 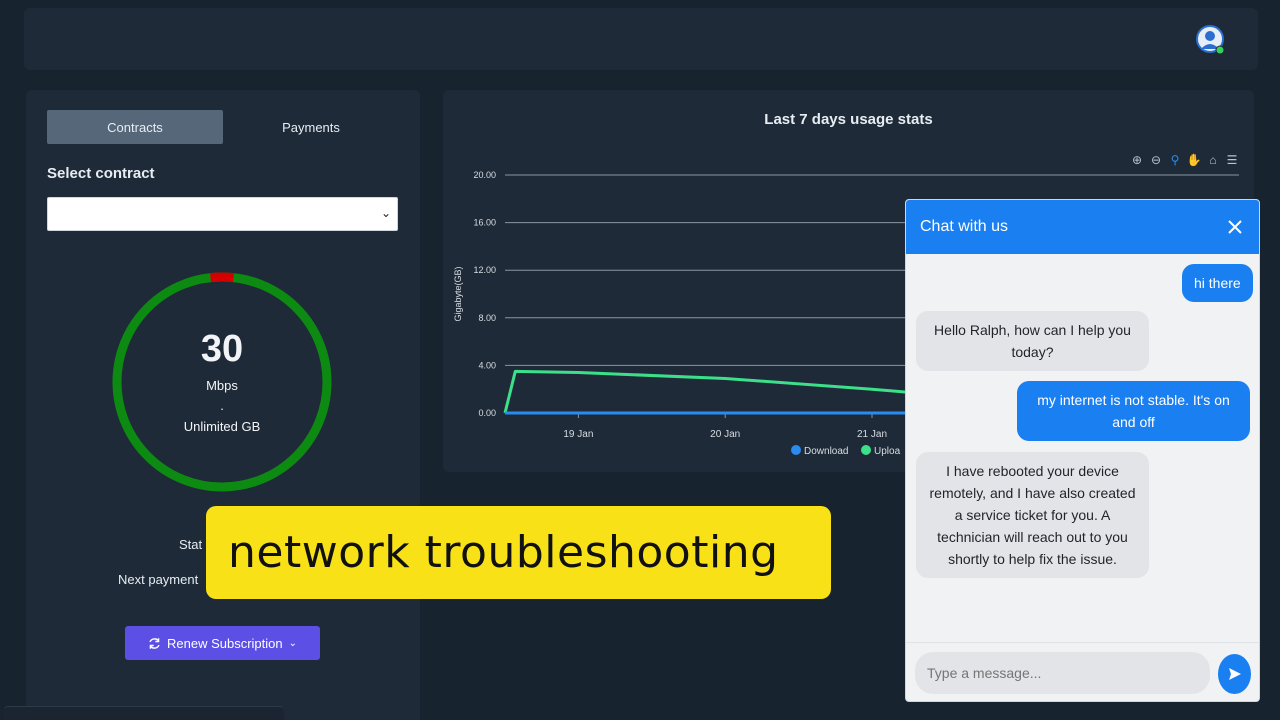 I want to click on y-tick-label: 8.00, so click(x=487, y=318).